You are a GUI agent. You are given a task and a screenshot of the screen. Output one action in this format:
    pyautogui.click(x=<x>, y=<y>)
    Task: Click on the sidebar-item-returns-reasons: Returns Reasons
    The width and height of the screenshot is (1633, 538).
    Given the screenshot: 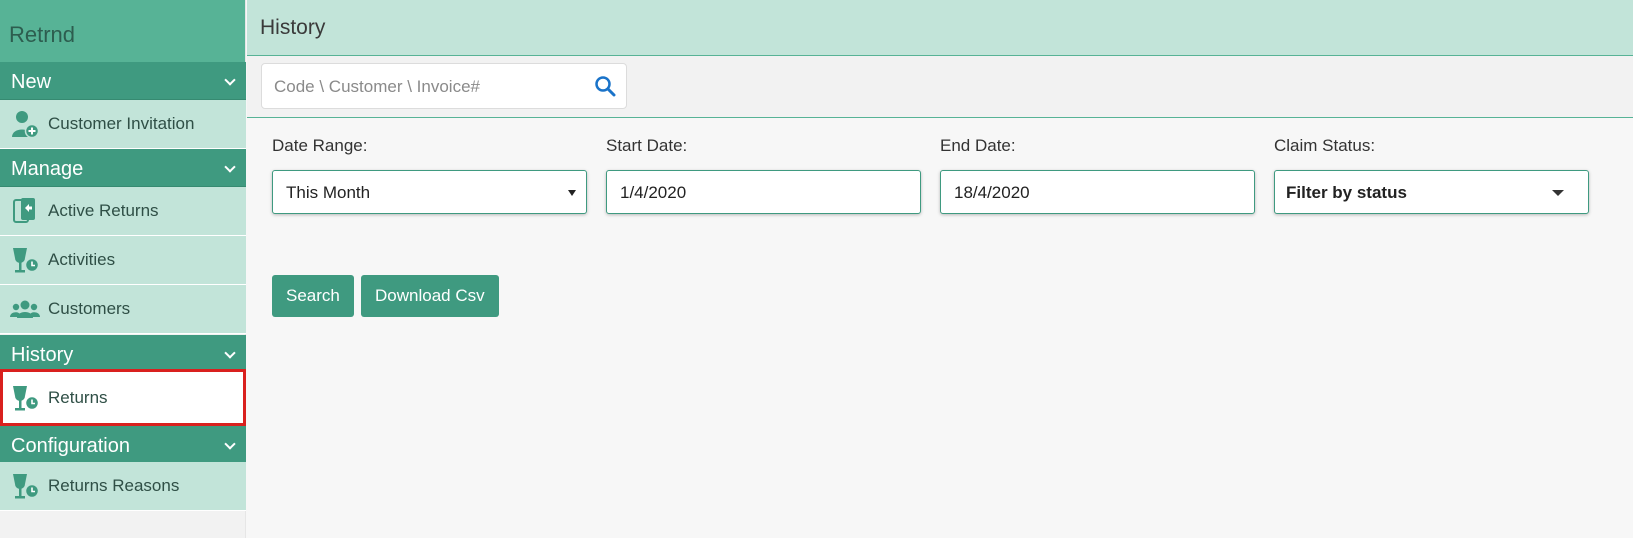 What is the action you would take?
    pyautogui.click(x=123, y=486)
    